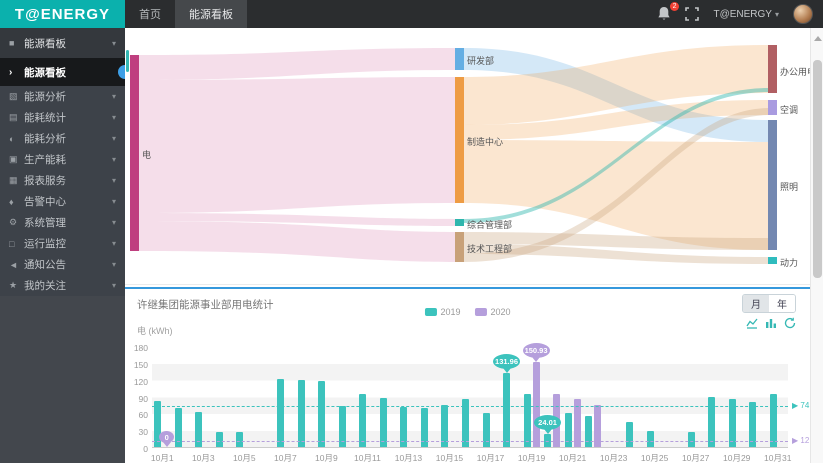  I want to click on bar-2019-day4, so click(219, 439).